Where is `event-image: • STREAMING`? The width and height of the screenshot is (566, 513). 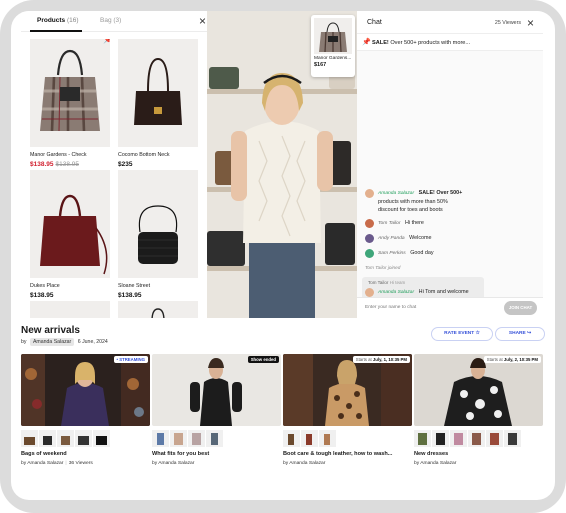
event-image: • STREAMING is located at coordinates (85, 390).